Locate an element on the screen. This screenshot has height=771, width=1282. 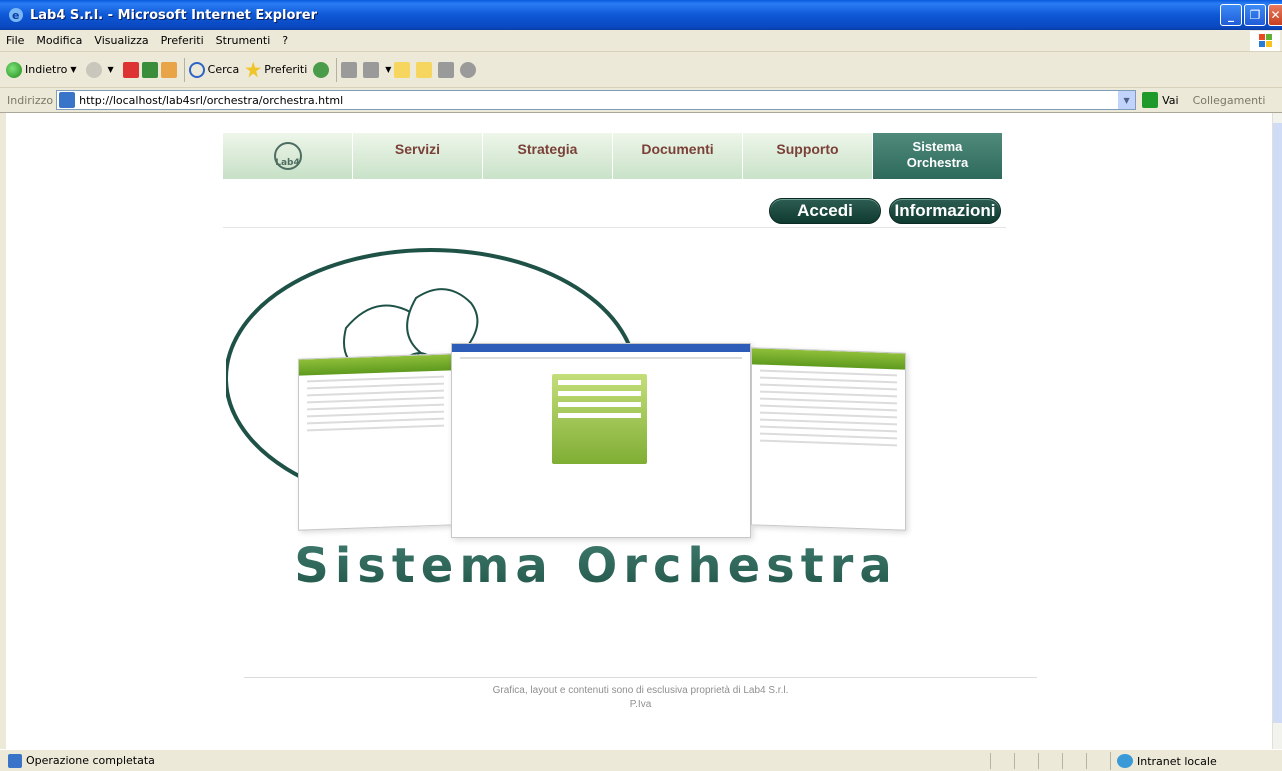
nav-label-line2: Orchestra is located at coordinates (937, 162).